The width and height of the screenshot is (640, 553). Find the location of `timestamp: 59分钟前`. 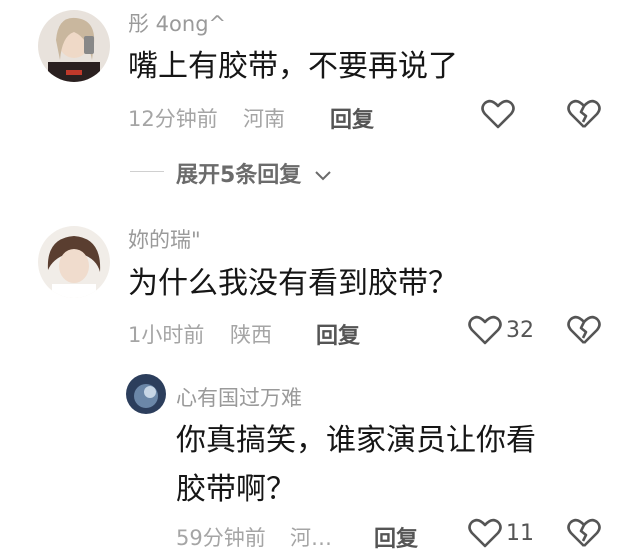

timestamp: 59分钟前 is located at coordinates (221, 538).